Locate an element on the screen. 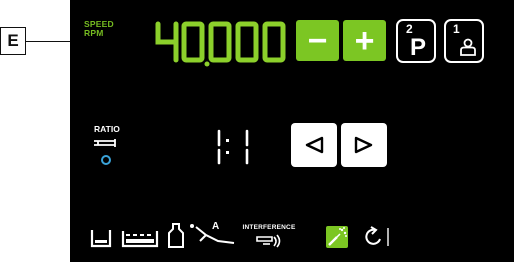 This screenshot has width=514, height=262. callout-label: E is located at coordinates (13, 41).